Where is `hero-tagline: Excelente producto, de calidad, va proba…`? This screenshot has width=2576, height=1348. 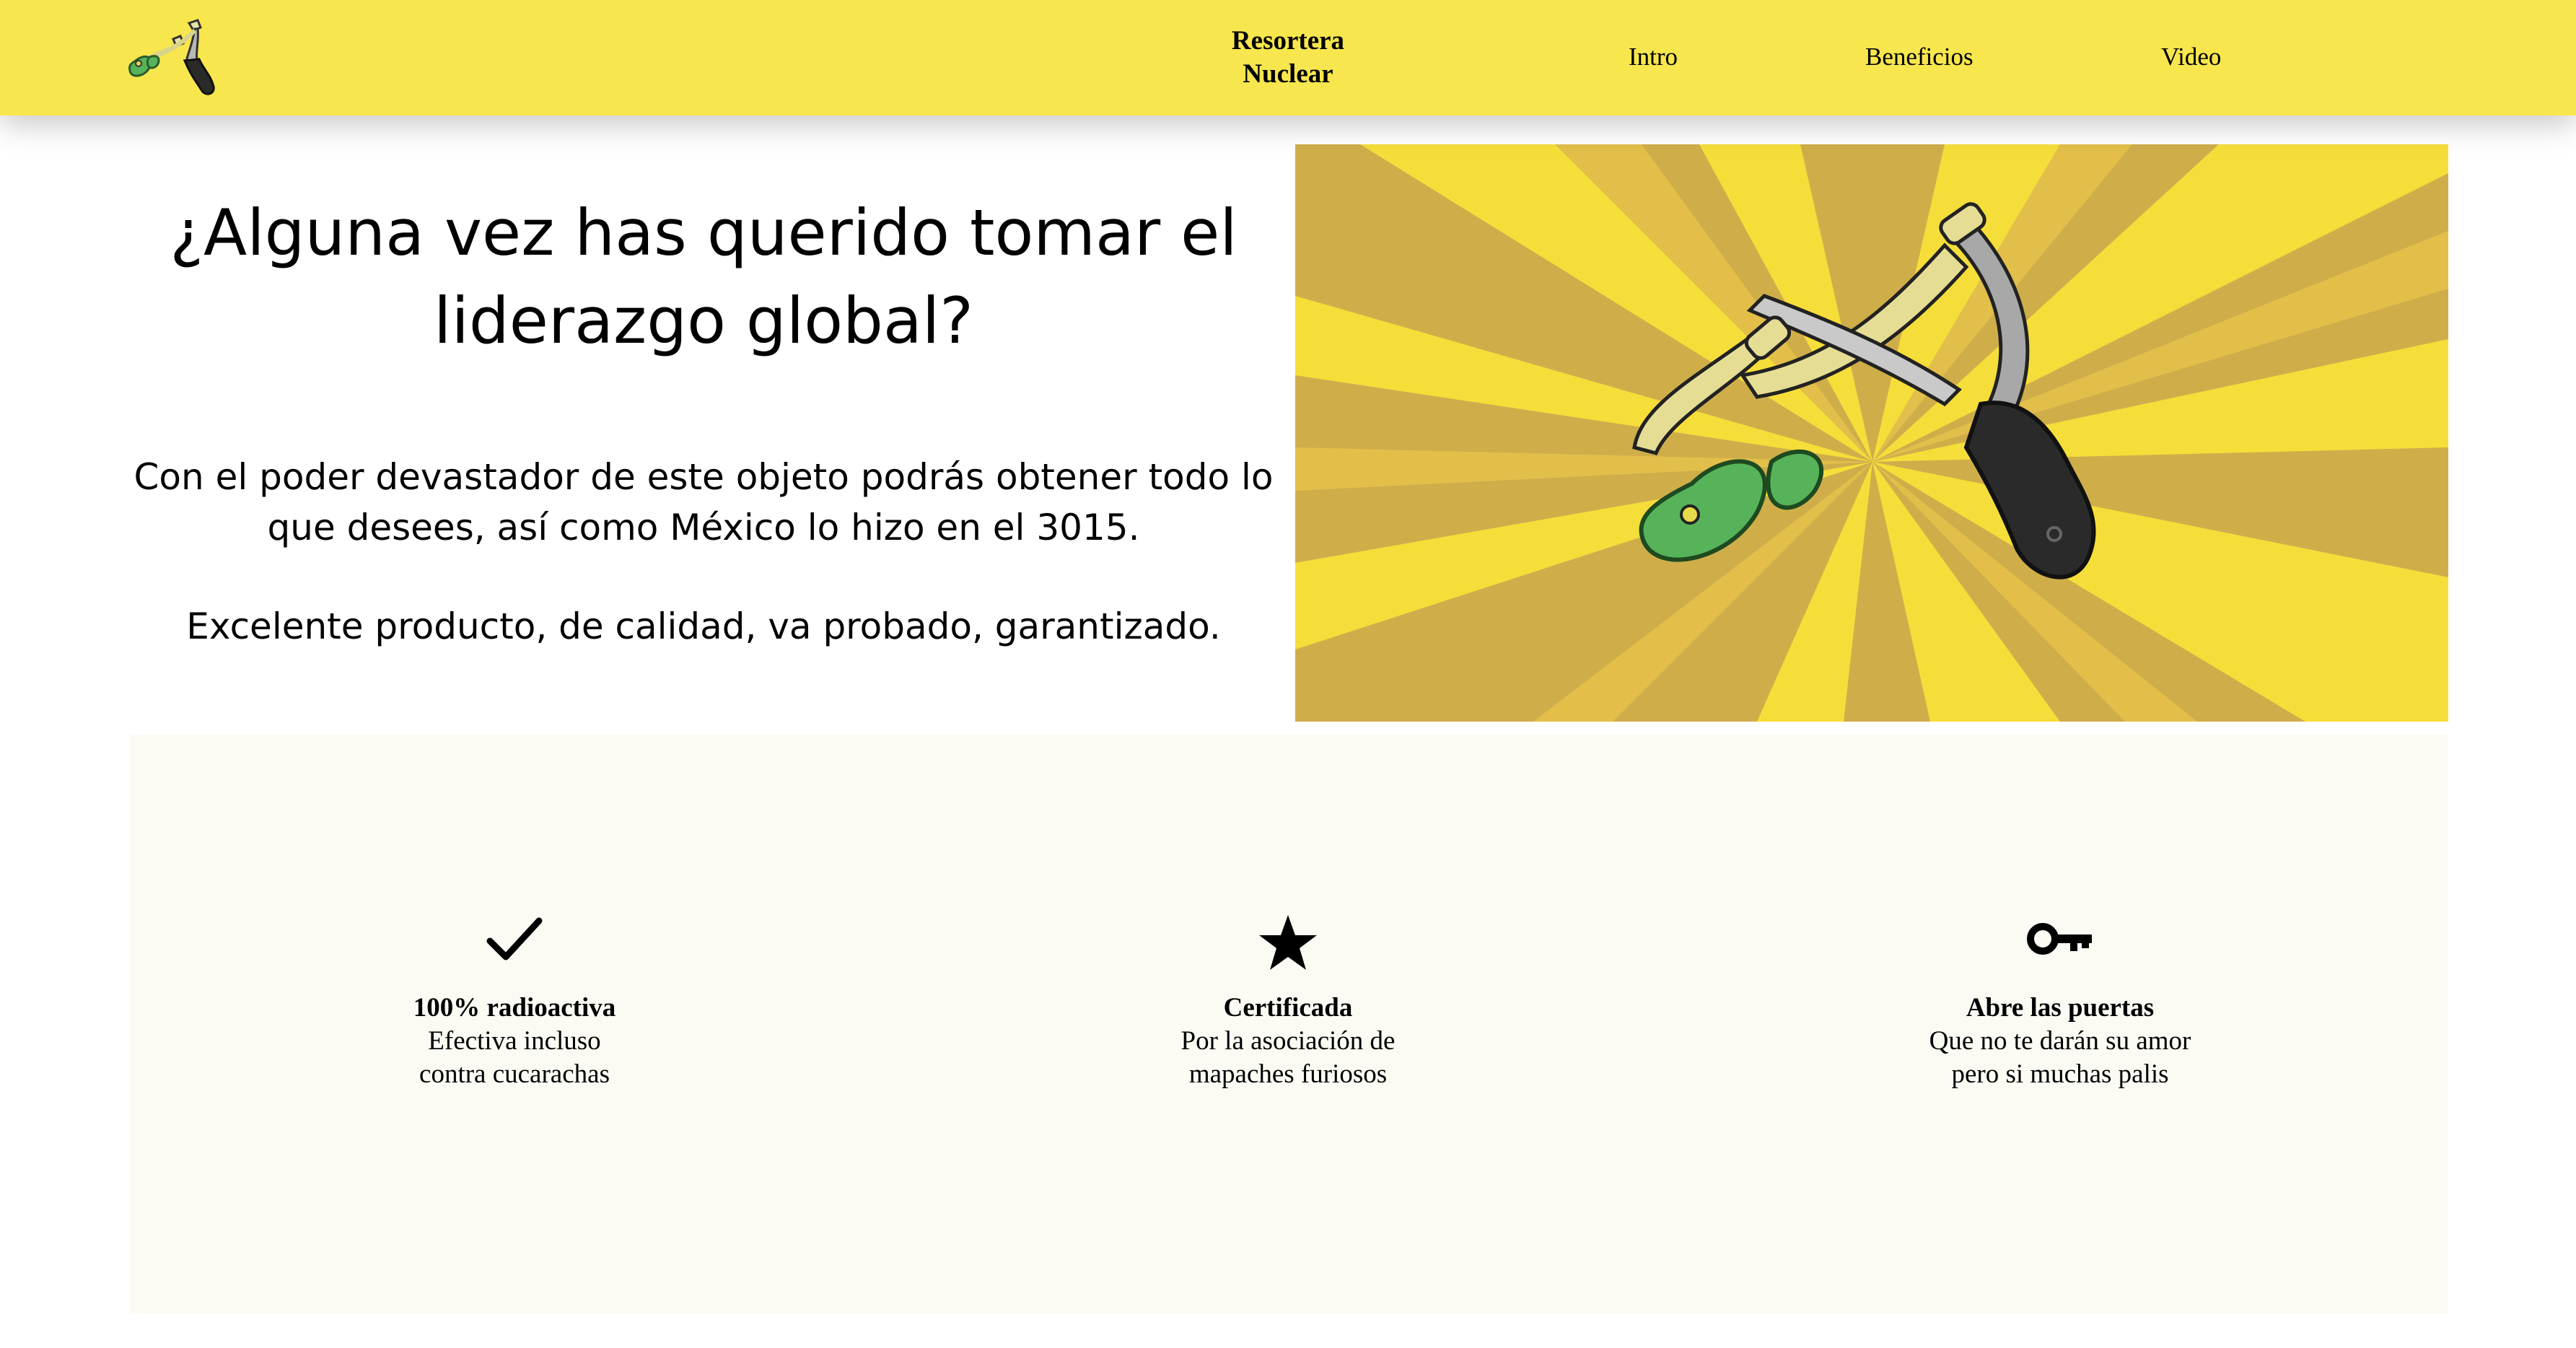
hero-tagline: Excelente producto, de calidad, va proba… is located at coordinates (703, 626).